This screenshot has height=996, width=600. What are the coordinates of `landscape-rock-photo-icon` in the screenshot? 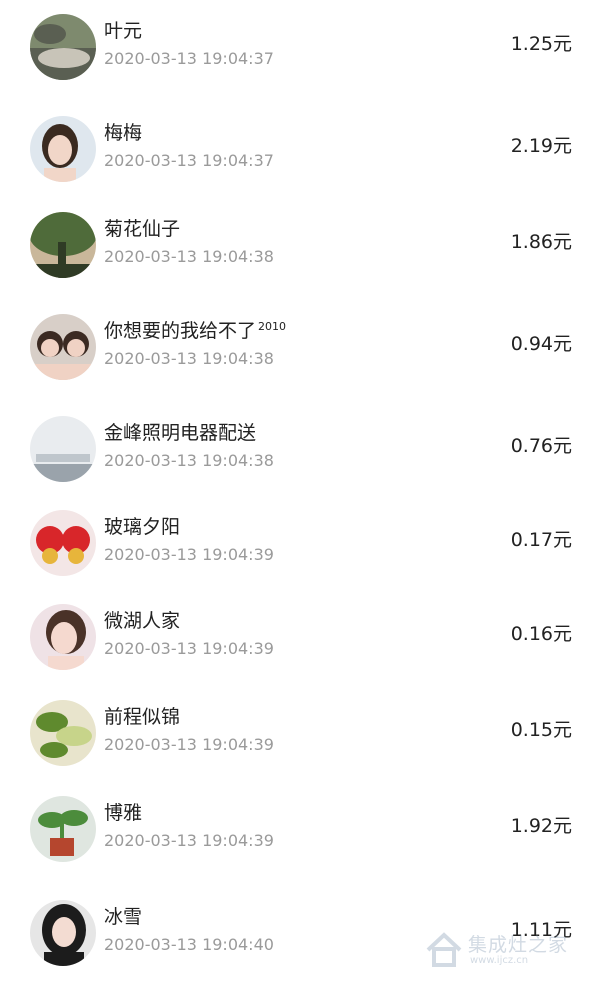 It's located at (63, 47).